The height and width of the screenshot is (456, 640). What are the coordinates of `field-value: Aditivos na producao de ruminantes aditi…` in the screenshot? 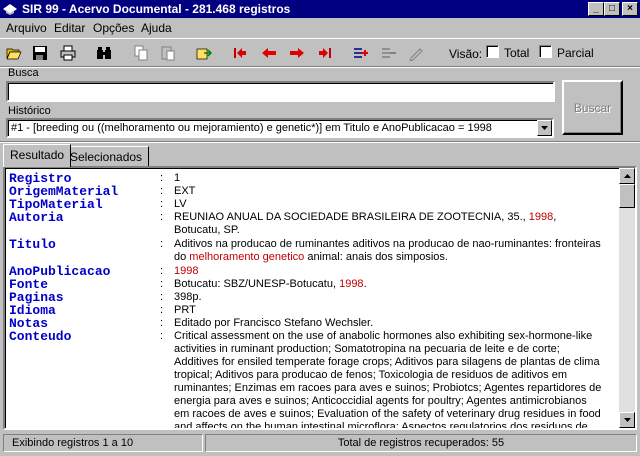 It's located at (387, 250).